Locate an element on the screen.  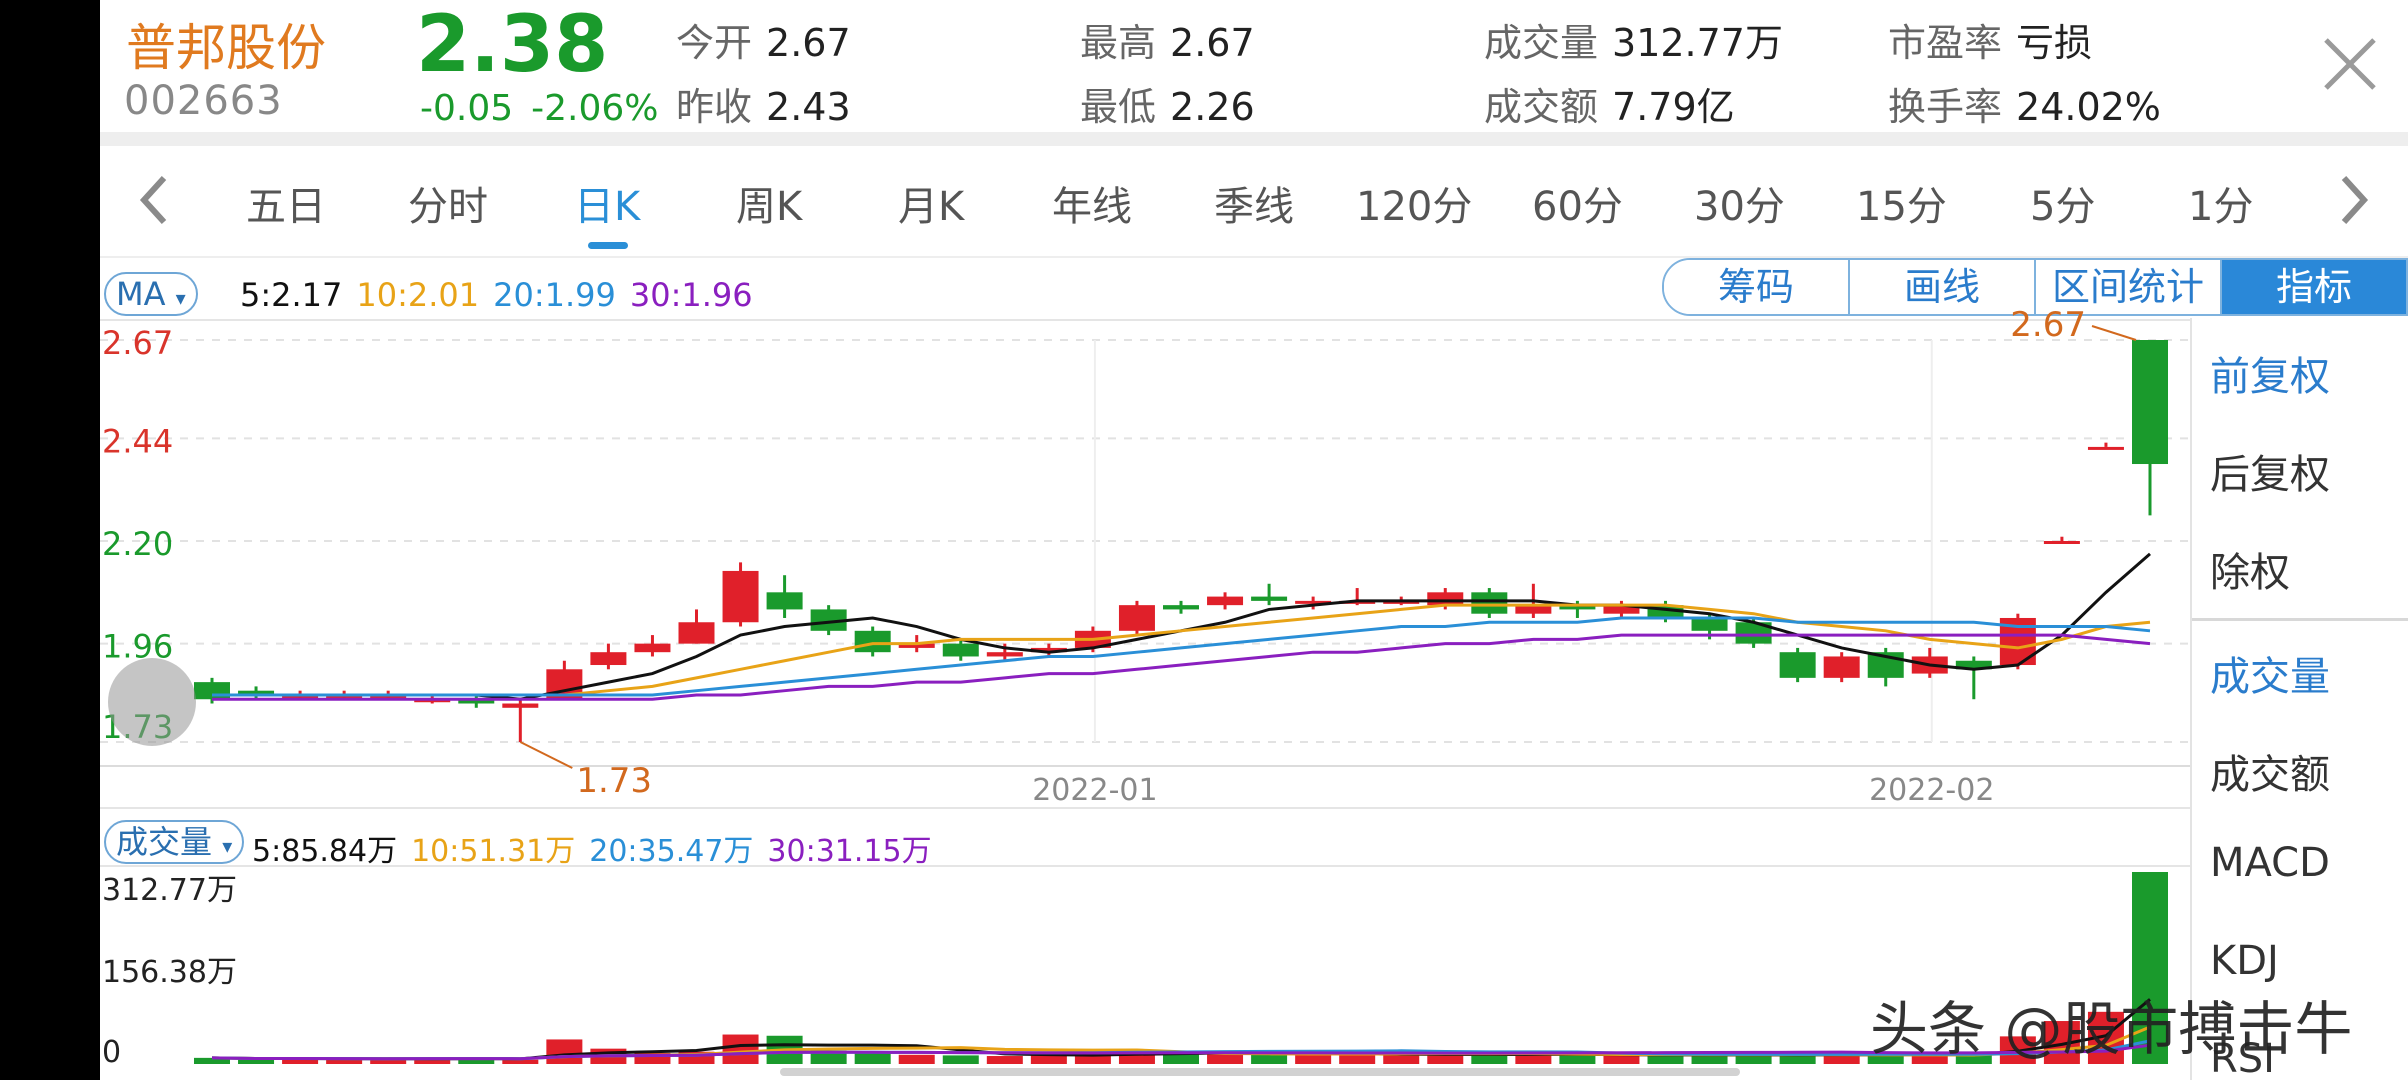
indicator-volume: 成交量 is located at coordinates (2270, 673).